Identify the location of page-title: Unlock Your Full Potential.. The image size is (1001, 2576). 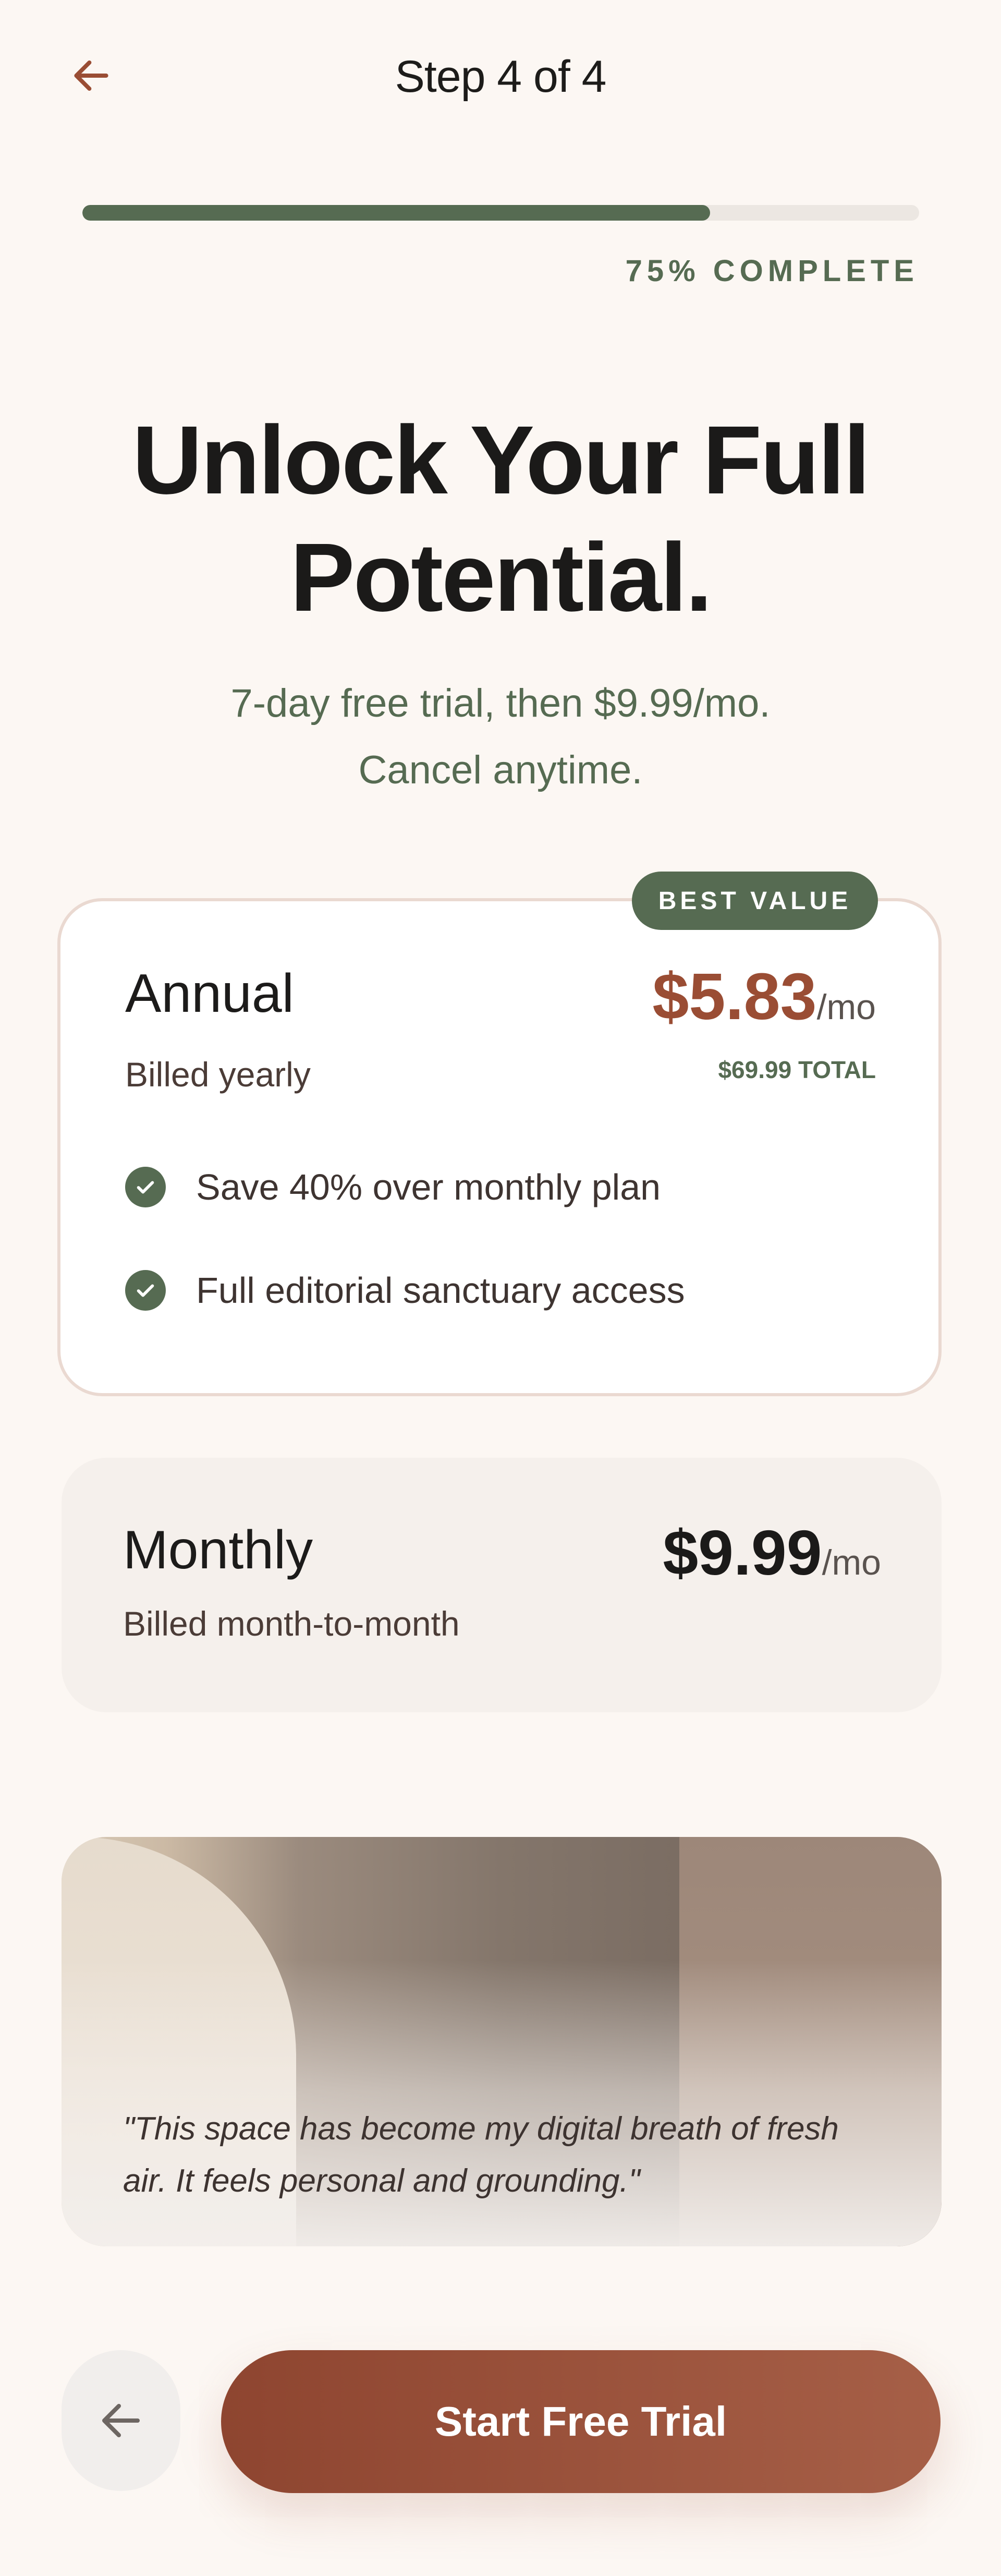
(500, 519).